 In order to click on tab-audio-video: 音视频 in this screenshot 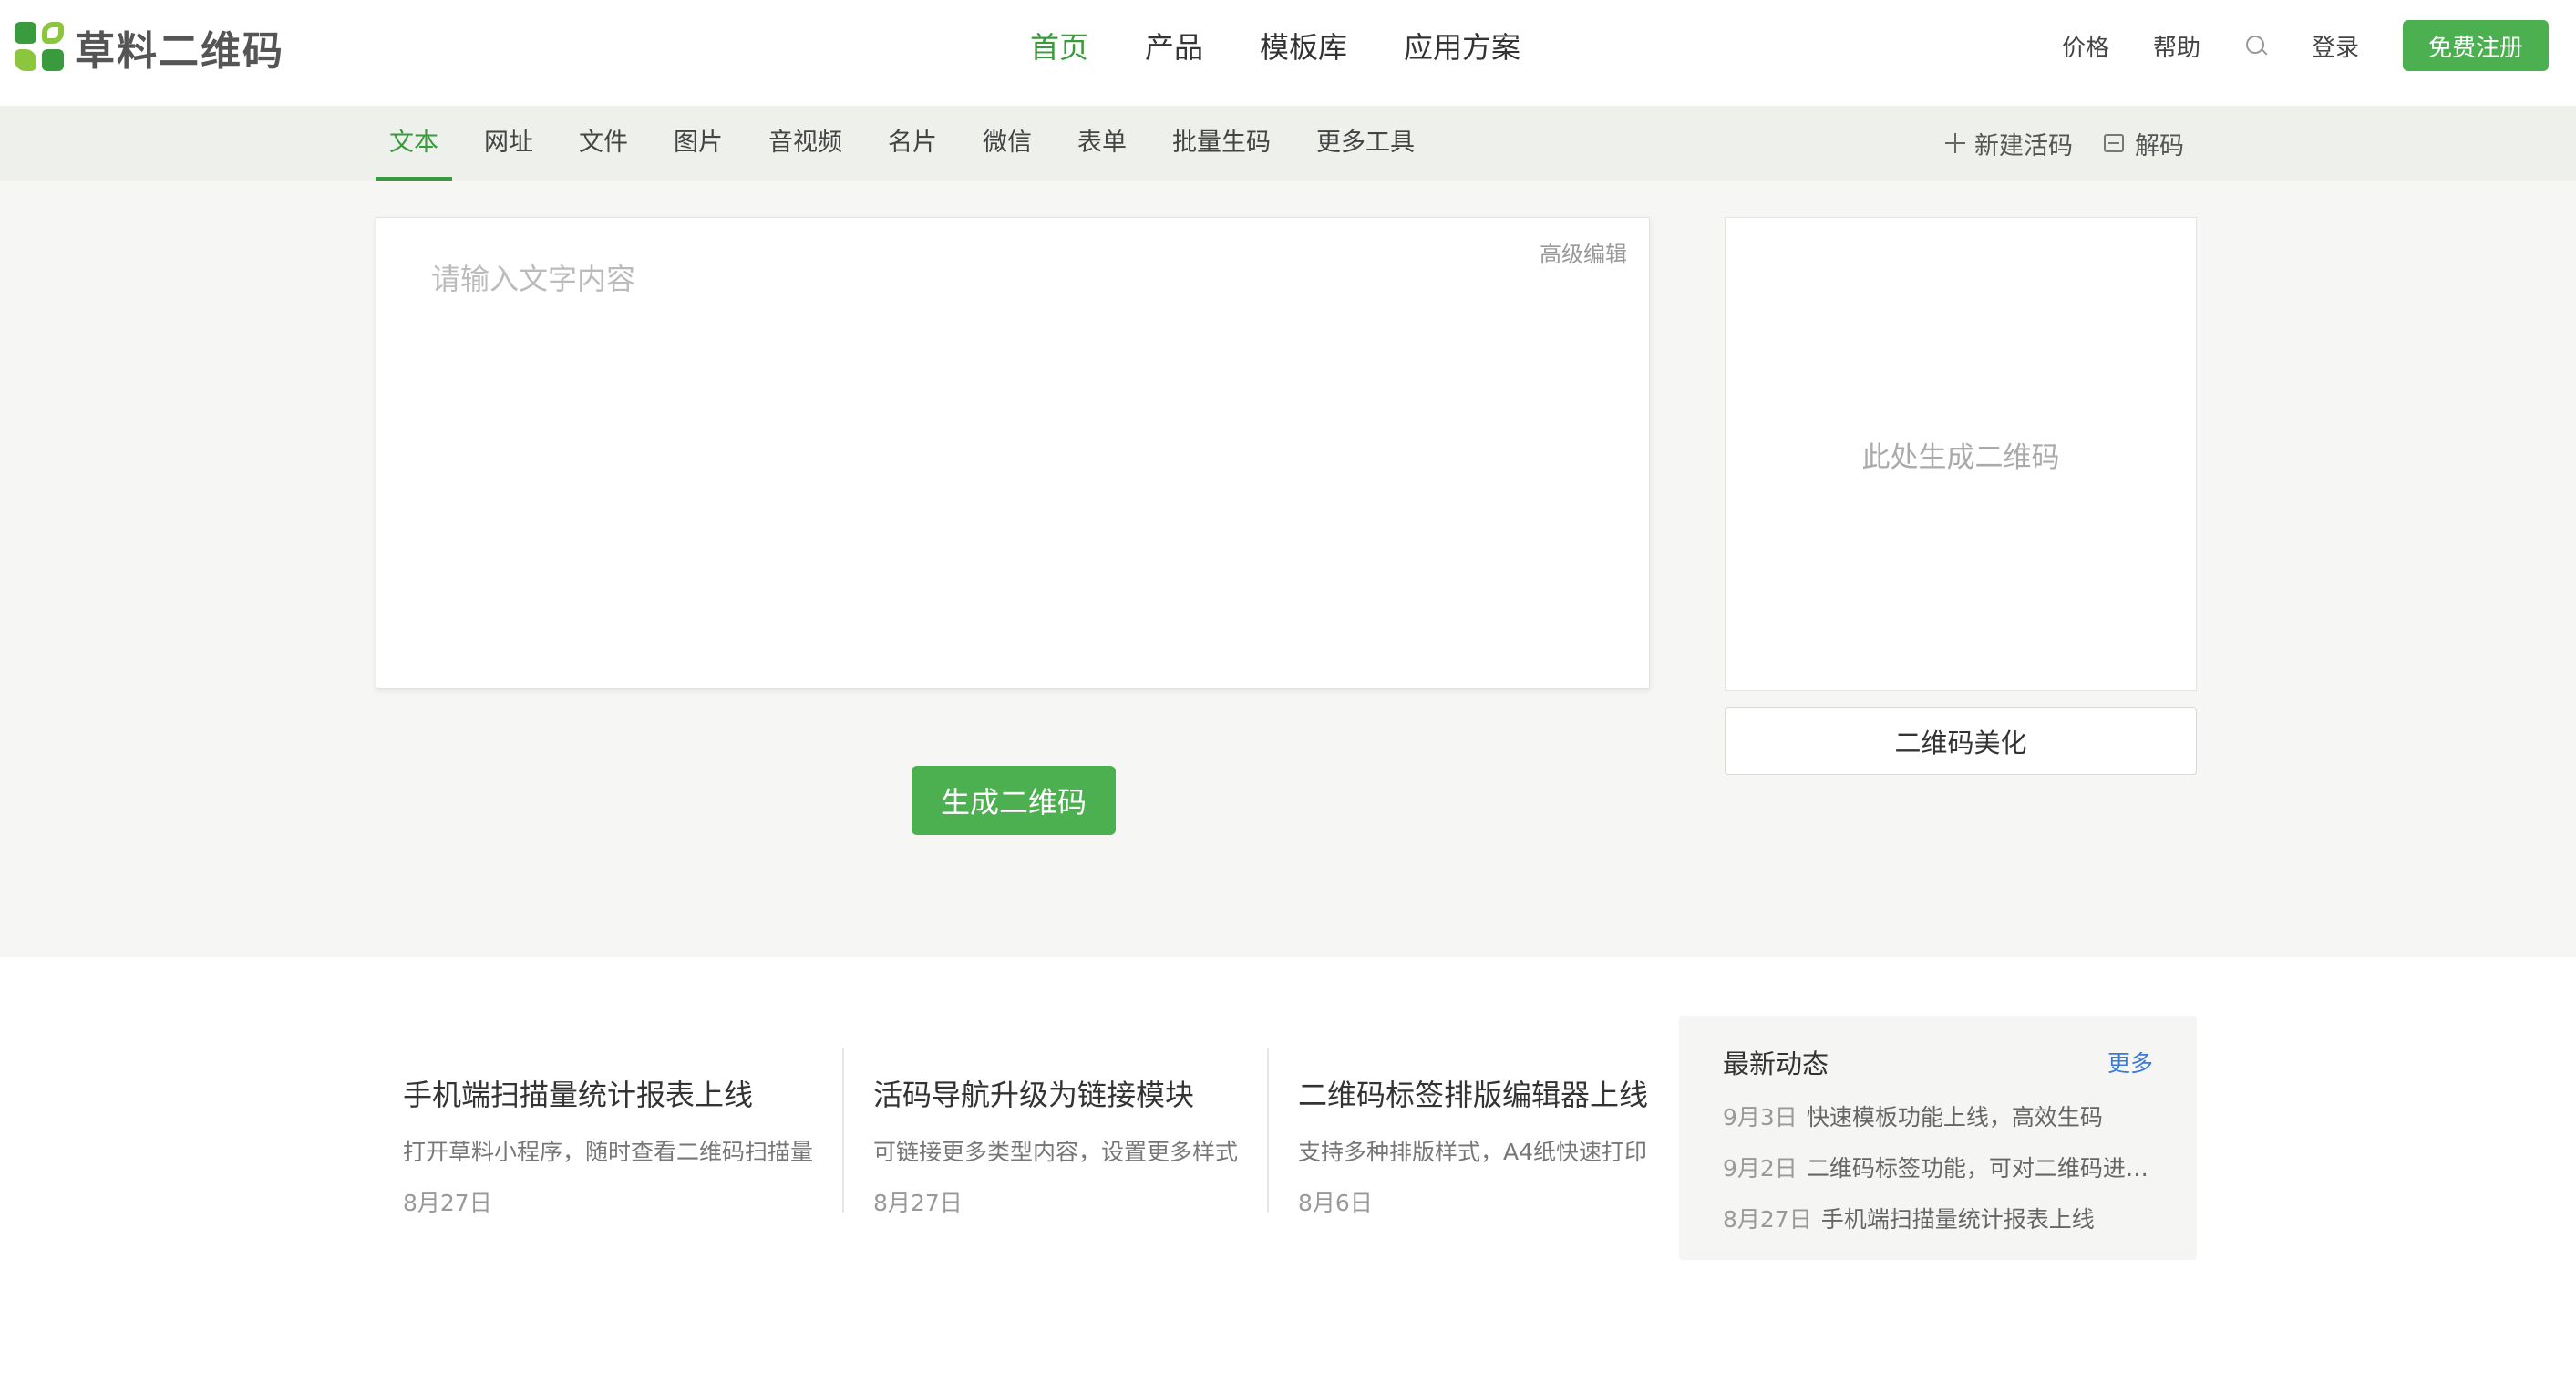, I will do `click(805, 143)`.